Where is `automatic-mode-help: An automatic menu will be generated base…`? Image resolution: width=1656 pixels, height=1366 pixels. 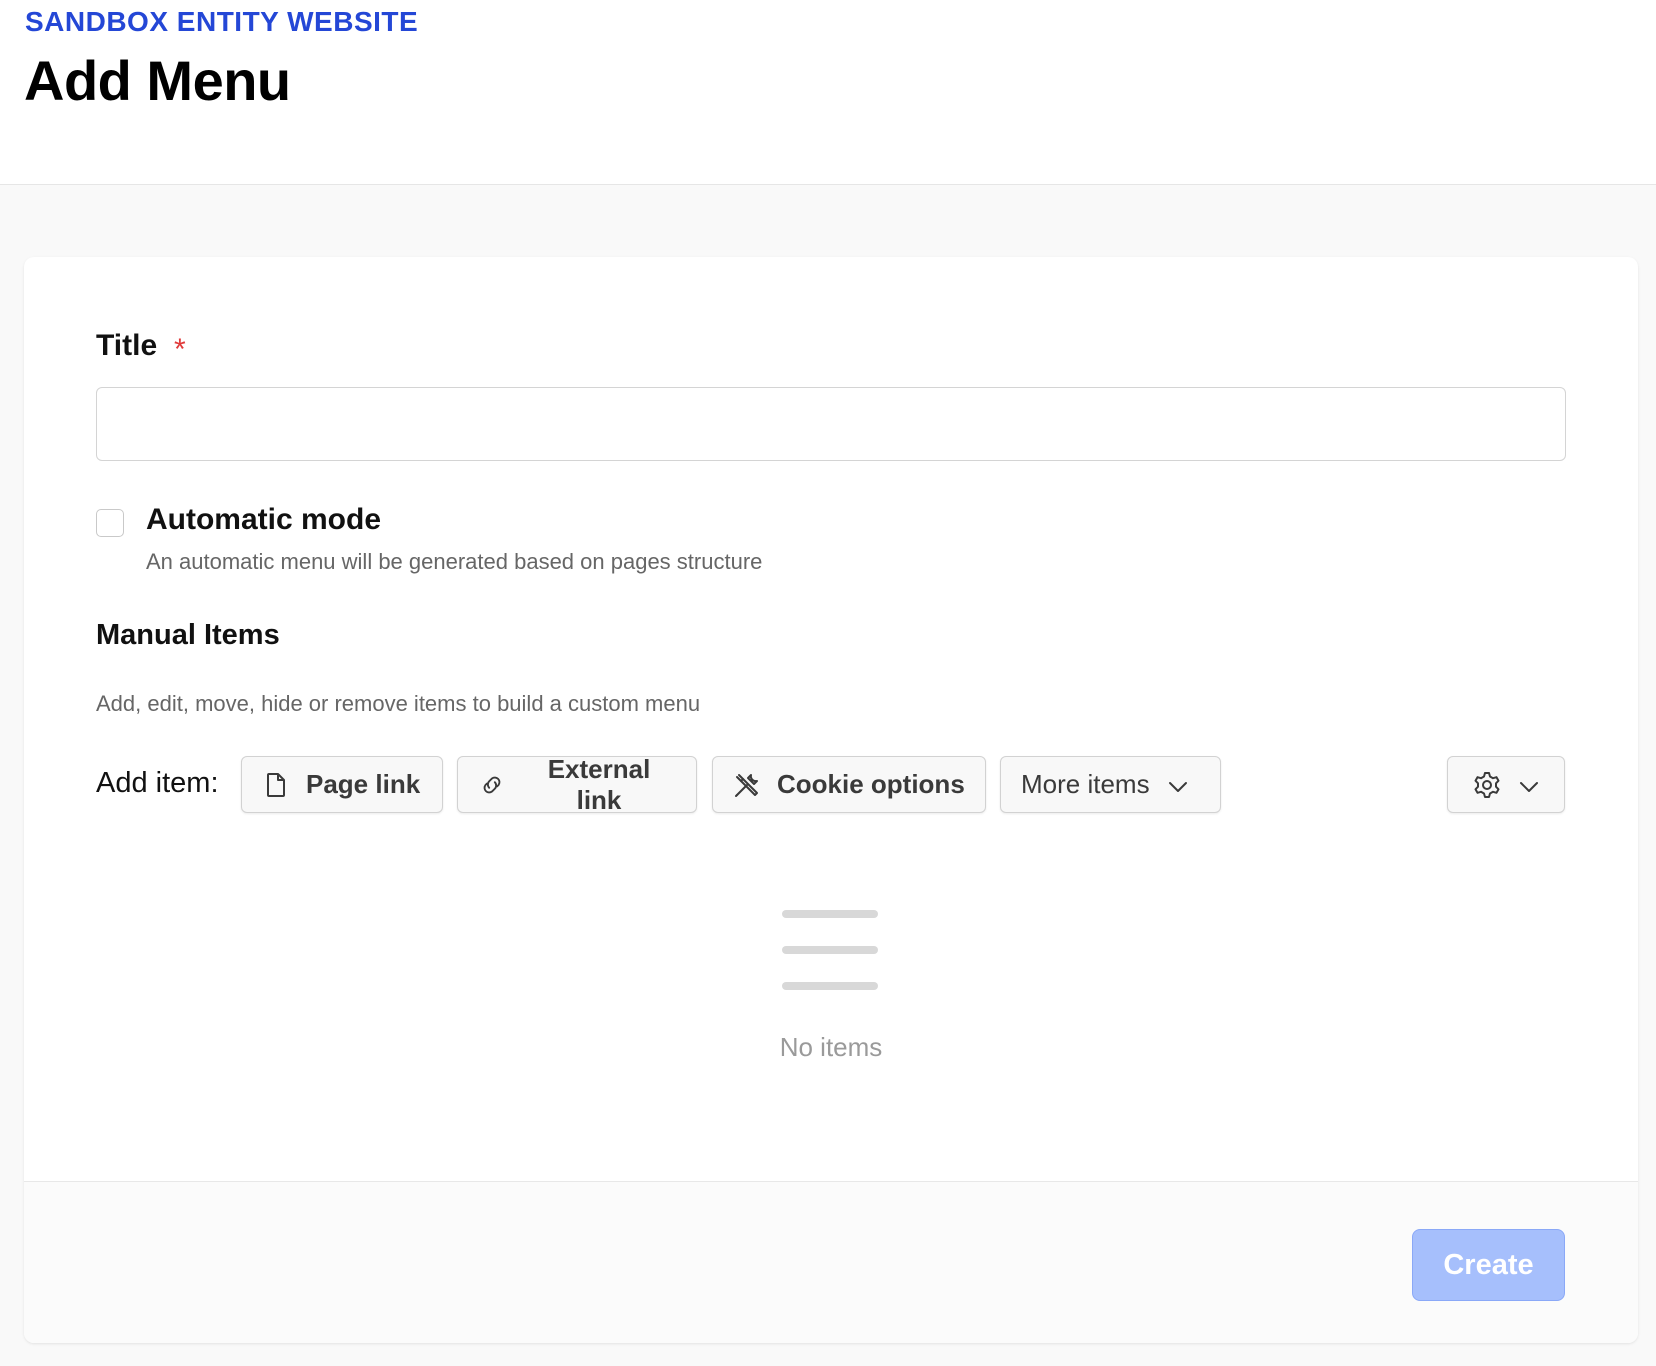 automatic-mode-help: An automatic menu will be generated base… is located at coordinates (454, 561).